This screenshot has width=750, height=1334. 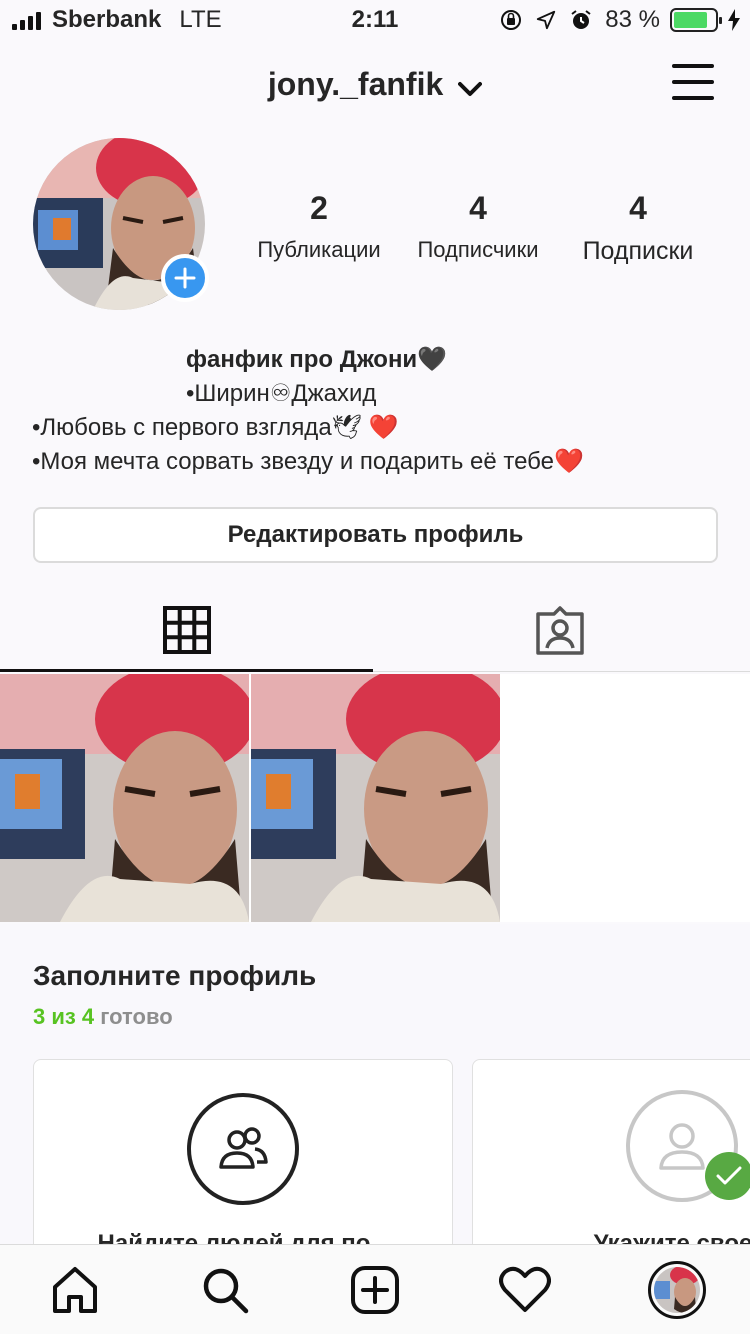 I want to click on bottom-navigation, so click(x=375, y=1289).